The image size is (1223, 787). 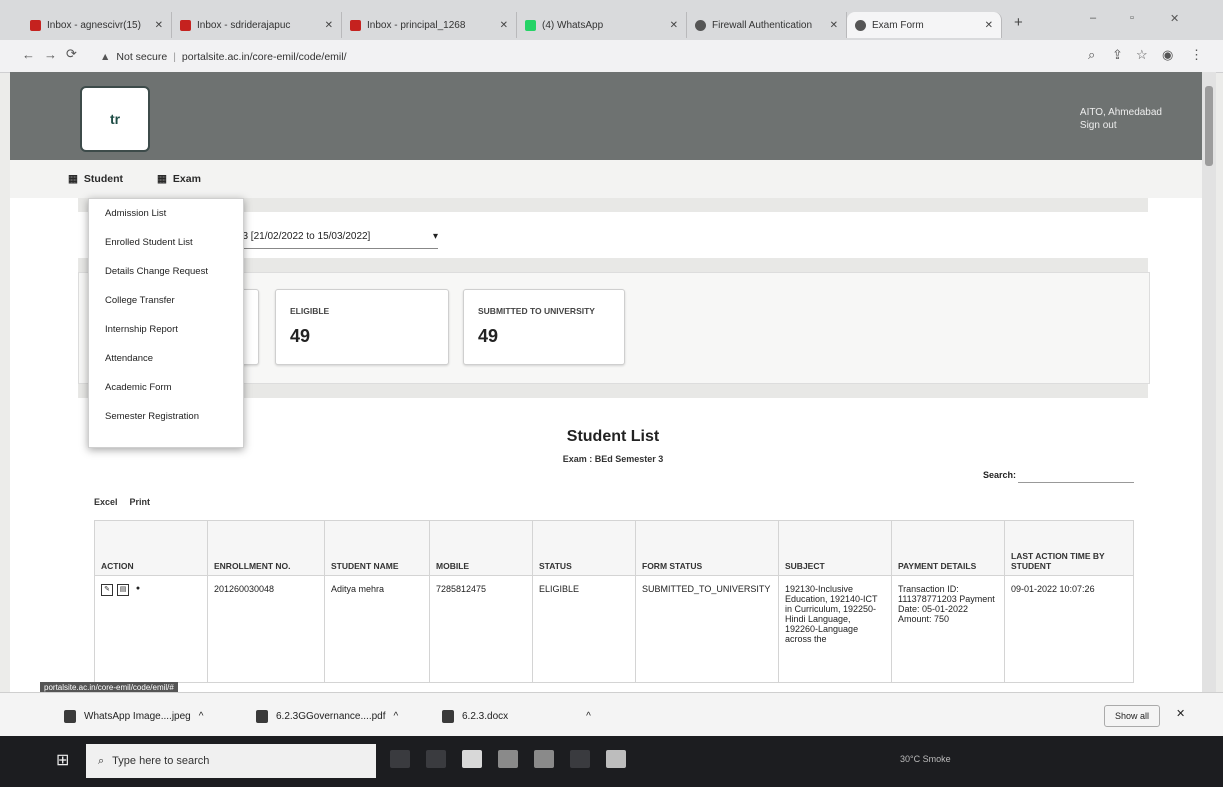 What do you see at coordinates (166, 271) in the screenshot?
I see `menu-item-details-change-request: Details Change Request` at bounding box center [166, 271].